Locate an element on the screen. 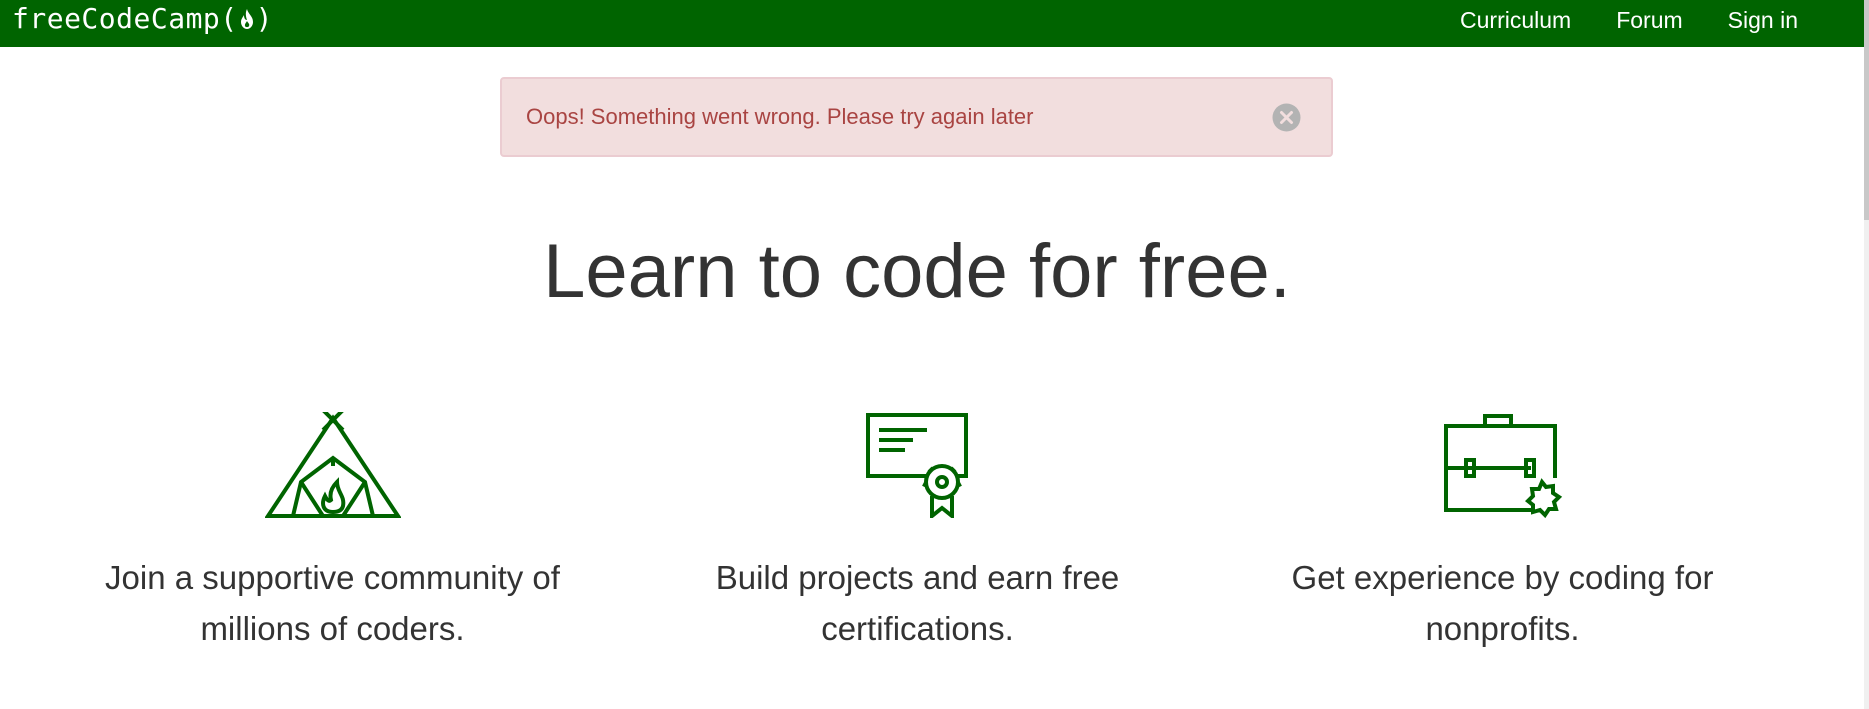 The width and height of the screenshot is (1869, 709). brand-text-end: ) is located at coordinates (264, 18).